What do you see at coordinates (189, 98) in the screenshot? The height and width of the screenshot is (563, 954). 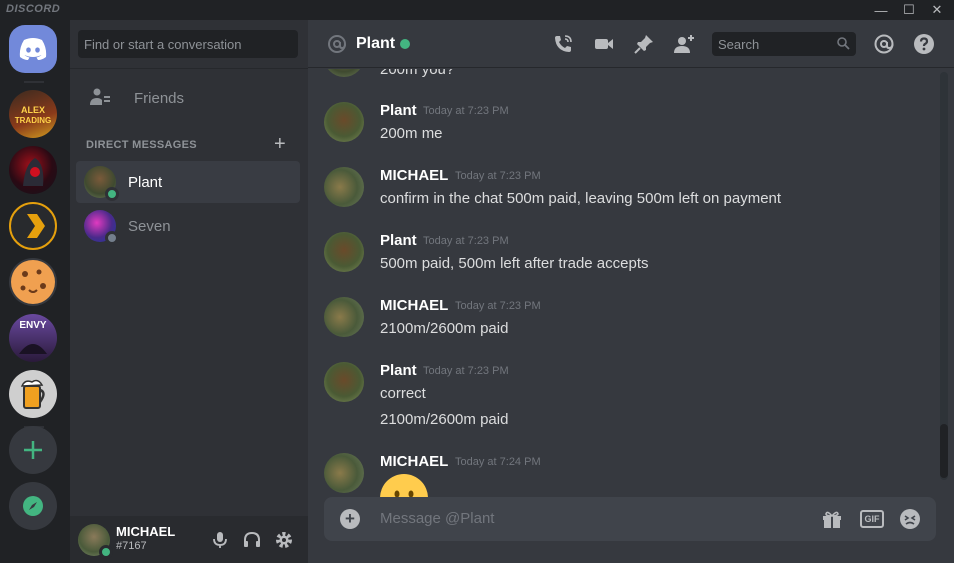 I see `friends-nav-item: Friends` at bounding box center [189, 98].